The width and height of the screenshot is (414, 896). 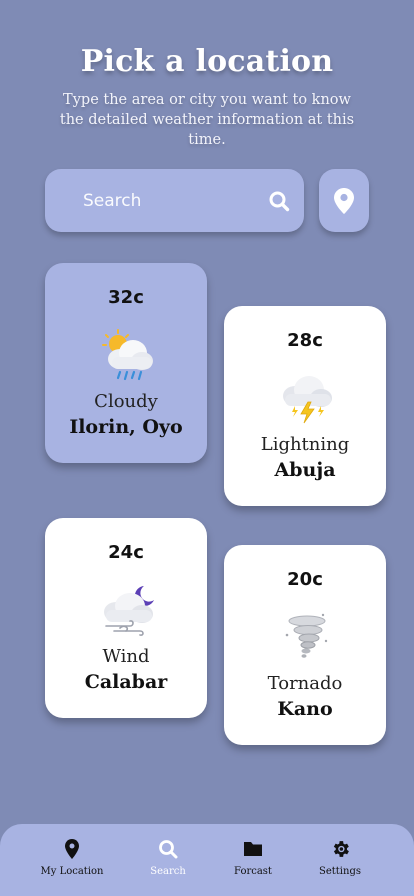 I want to click on folder-icon, so click(x=253, y=849).